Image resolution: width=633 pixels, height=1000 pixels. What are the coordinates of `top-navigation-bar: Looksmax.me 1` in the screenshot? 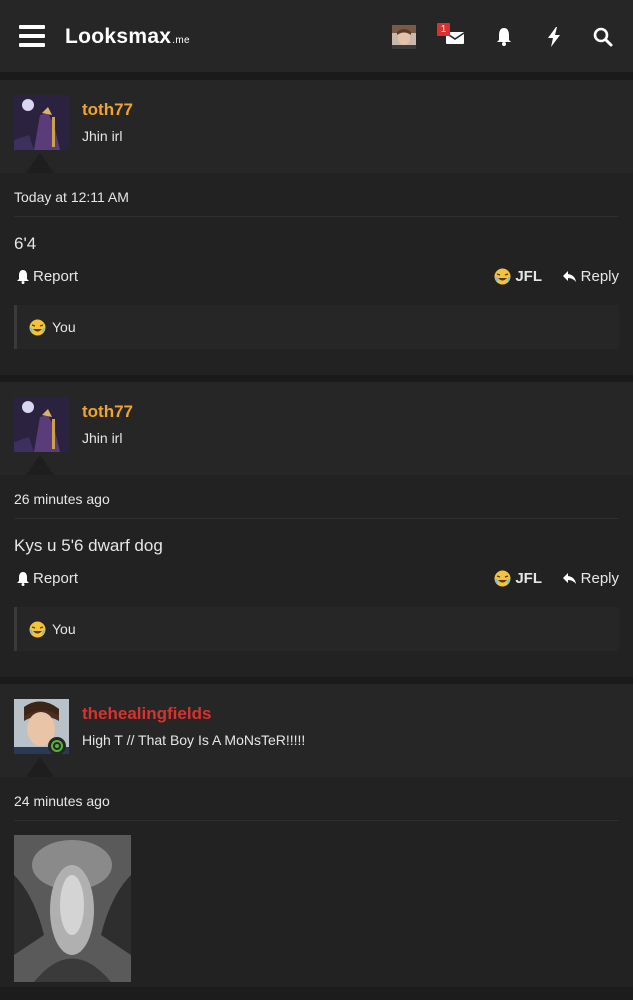 It's located at (316, 36).